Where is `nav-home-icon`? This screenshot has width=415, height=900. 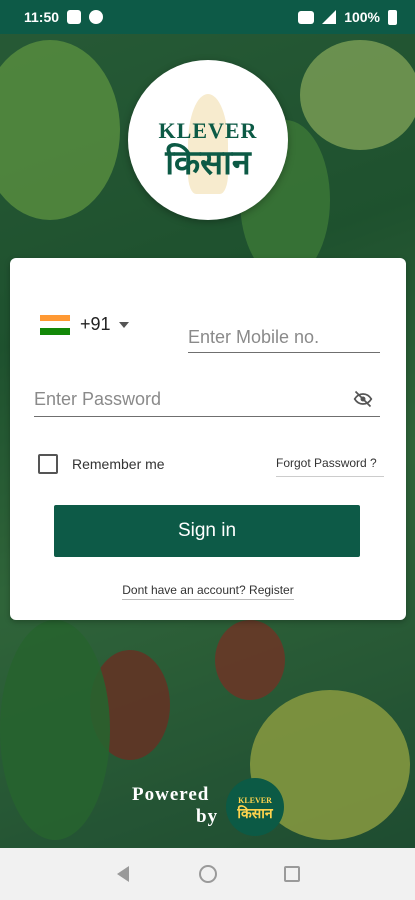 nav-home-icon is located at coordinates (208, 874).